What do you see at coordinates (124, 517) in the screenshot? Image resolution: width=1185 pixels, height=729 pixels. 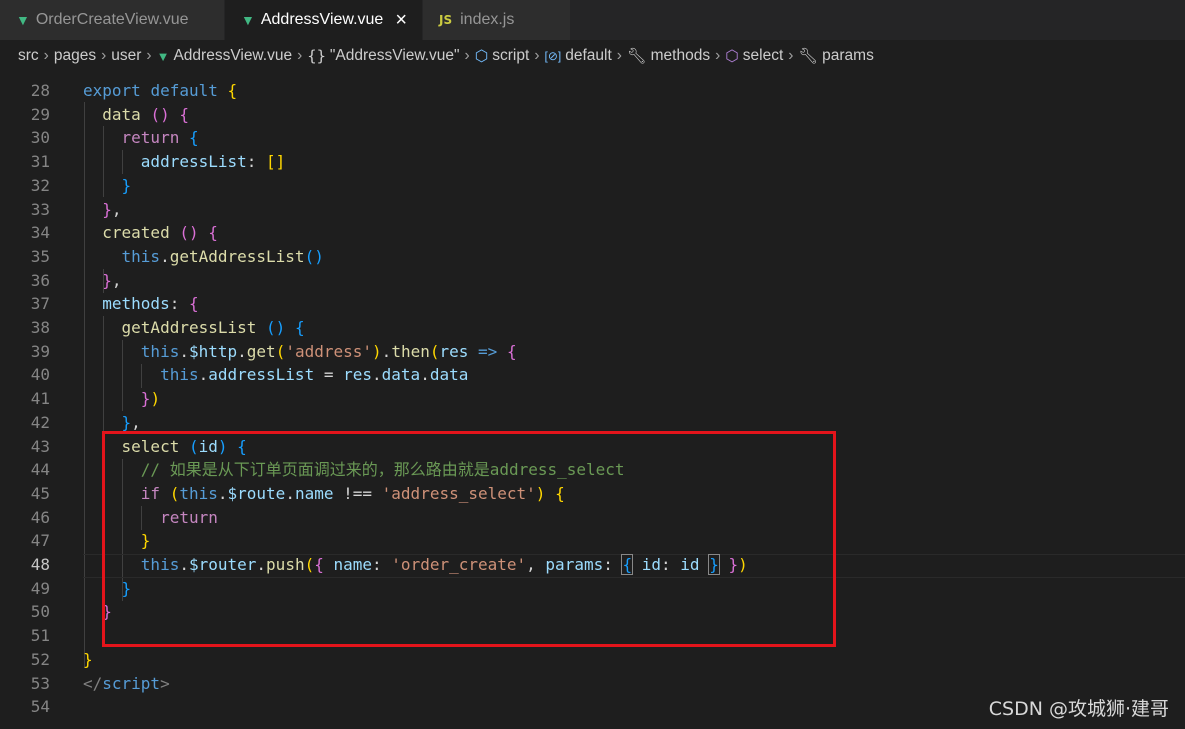 I see `code-line: 46 return` at bounding box center [124, 517].